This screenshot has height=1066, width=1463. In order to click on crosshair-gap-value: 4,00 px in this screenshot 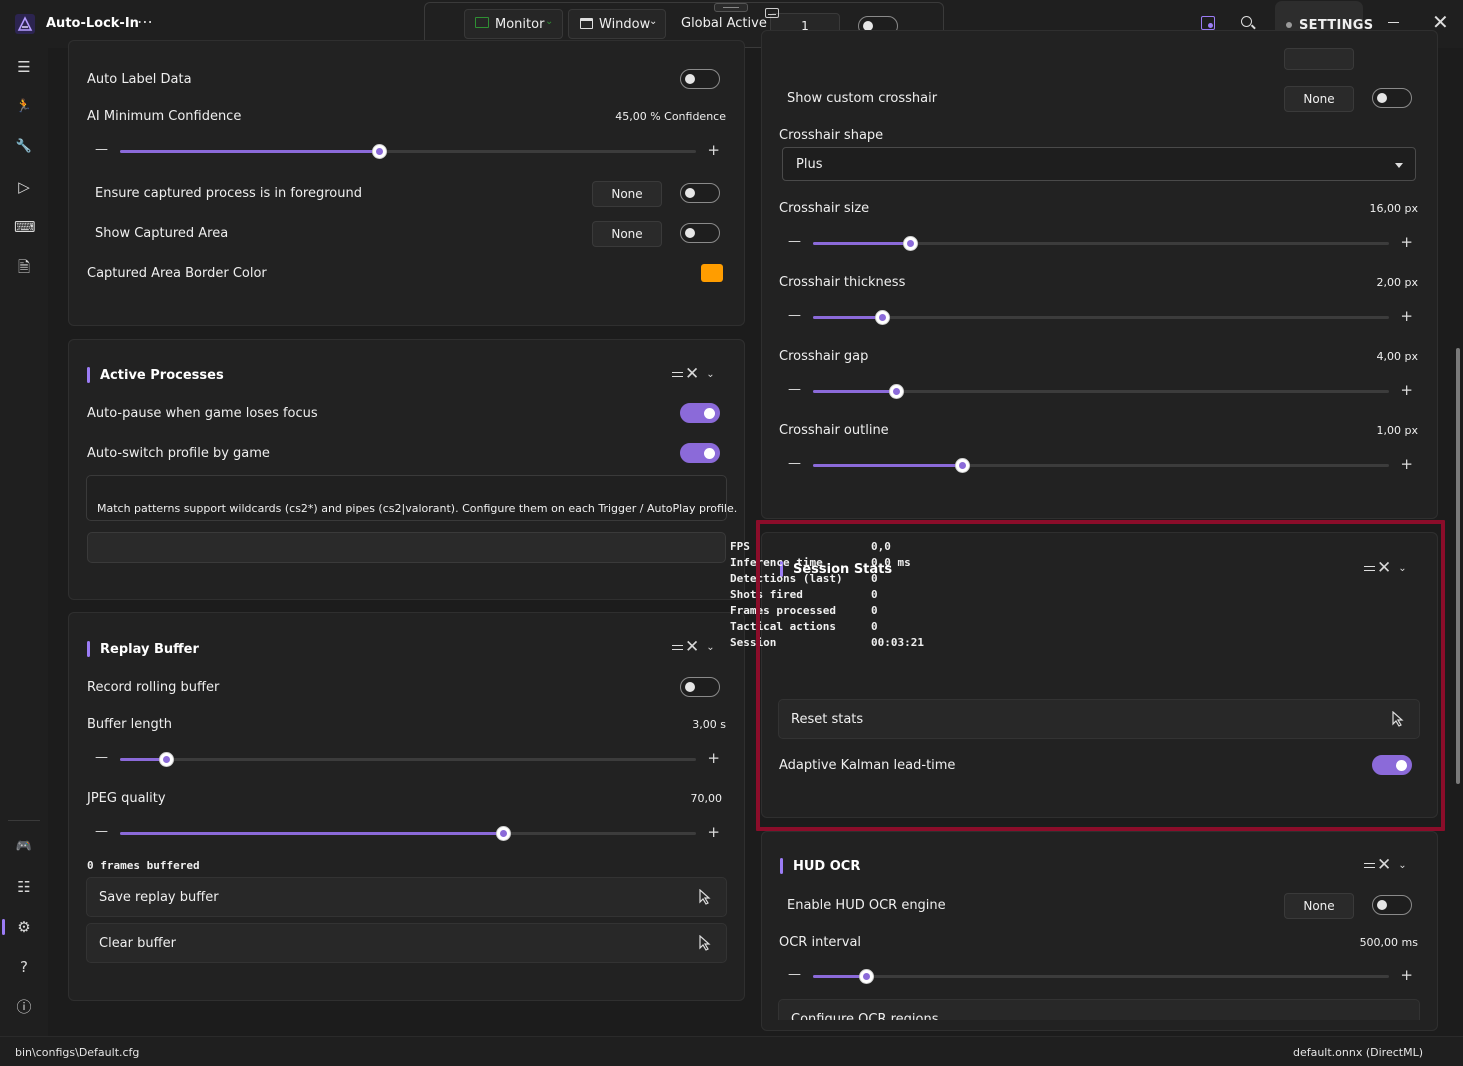, I will do `click(1397, 356)`.